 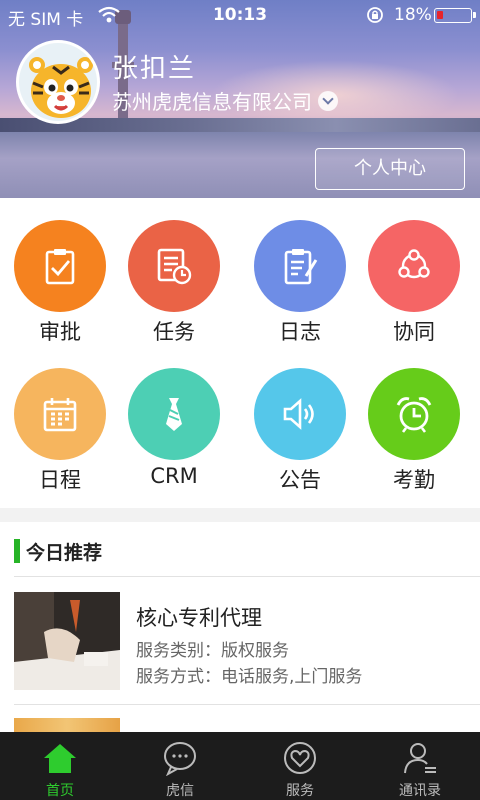 I want to click on section-title: 今日推荐, so click(x=64, y=552).